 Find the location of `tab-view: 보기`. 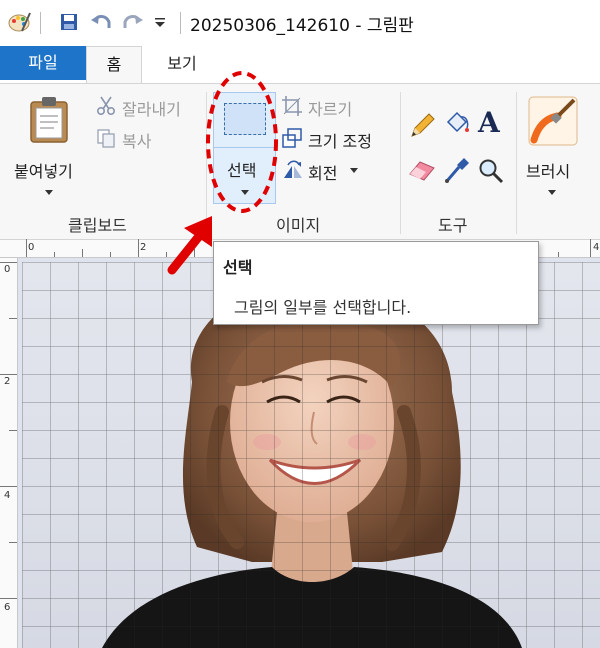

tab-view: 보기 is located at coordinates (182, 65).